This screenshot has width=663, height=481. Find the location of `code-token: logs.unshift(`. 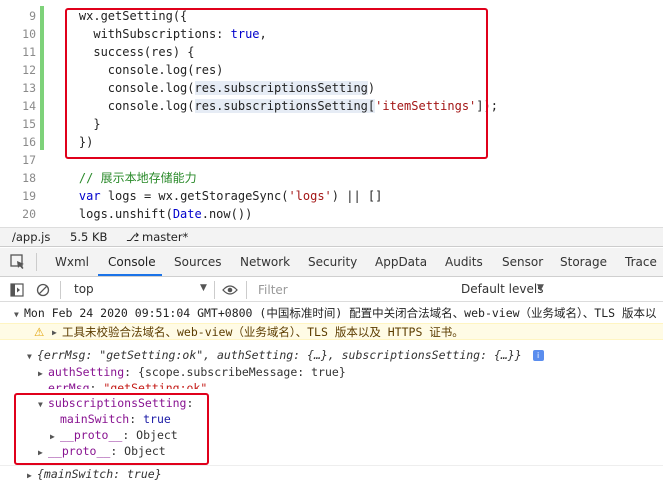

code-token: logs.unshift( is located at coordinates (111, 214).